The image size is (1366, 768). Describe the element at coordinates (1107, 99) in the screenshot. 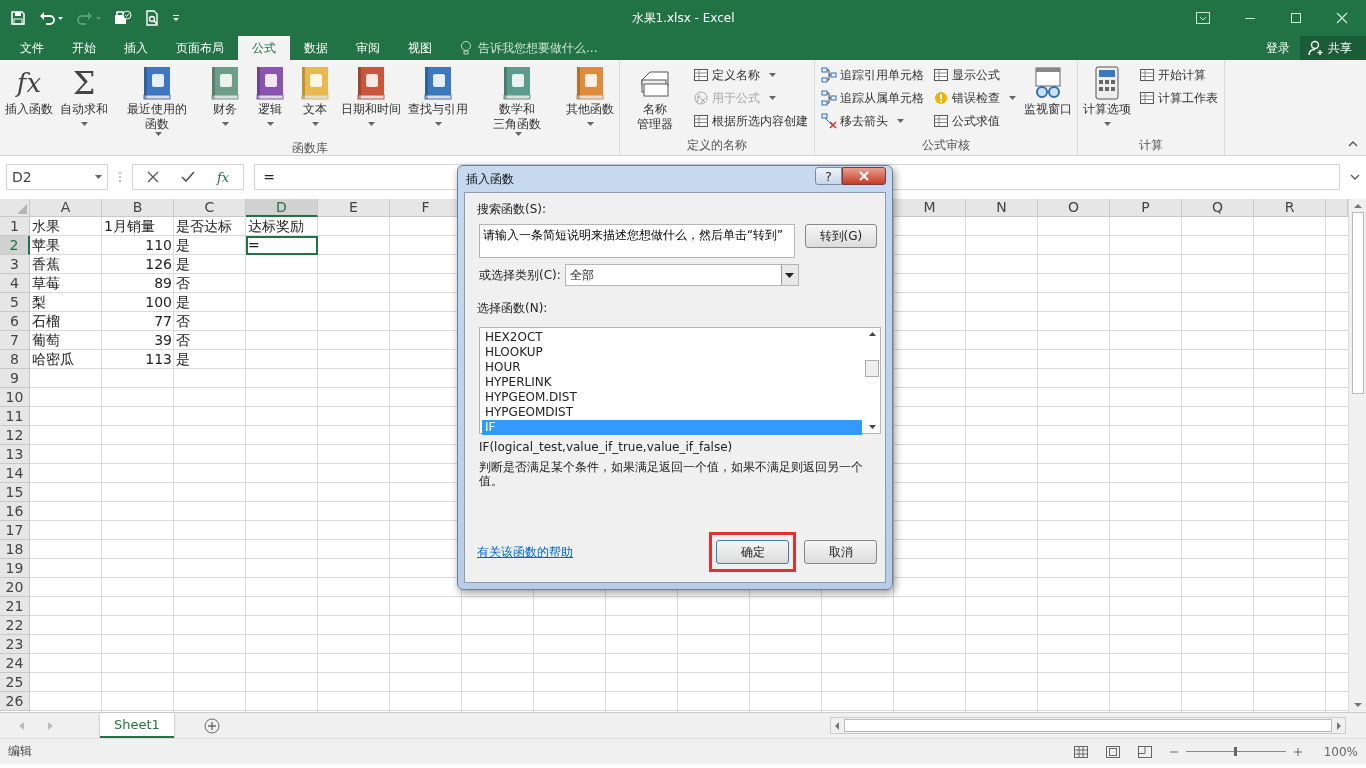

I see `ribbon-button: 计算选项` at that location.